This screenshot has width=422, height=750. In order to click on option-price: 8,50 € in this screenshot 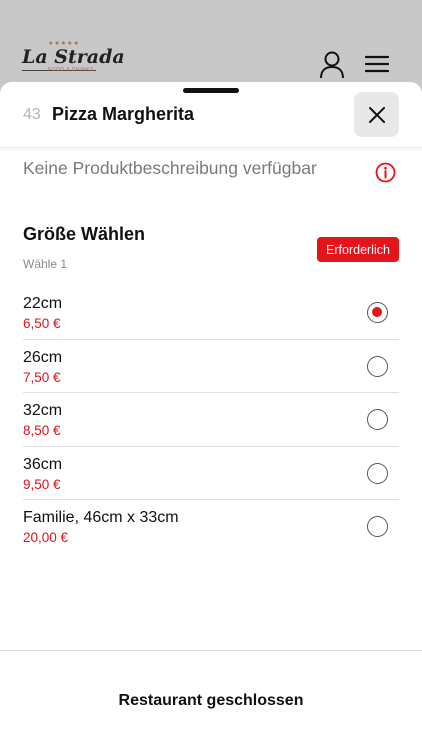, I will do `click(42, 430)`.